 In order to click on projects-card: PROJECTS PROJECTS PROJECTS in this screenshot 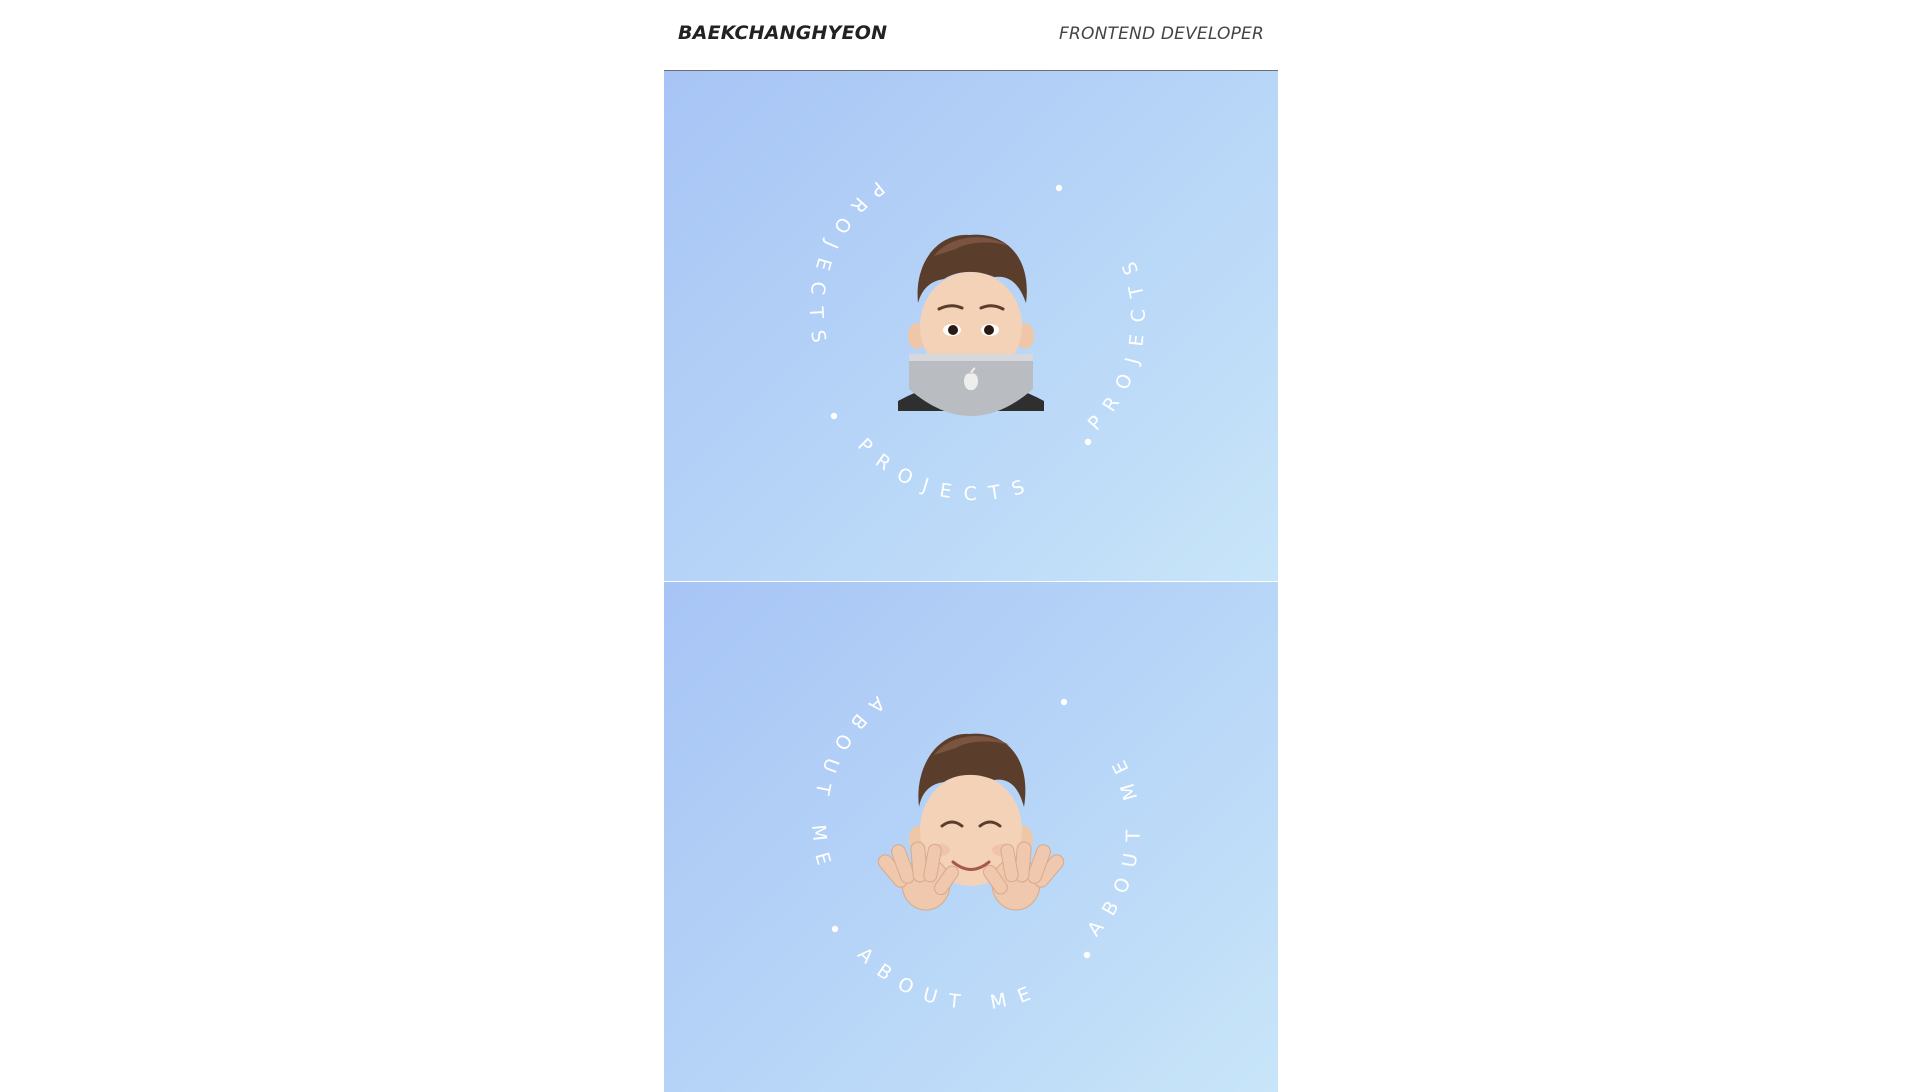, I will do `click(971, 326)`.